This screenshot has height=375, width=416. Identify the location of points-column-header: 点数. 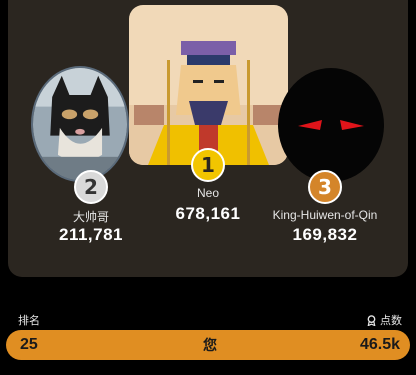
(384, 320).